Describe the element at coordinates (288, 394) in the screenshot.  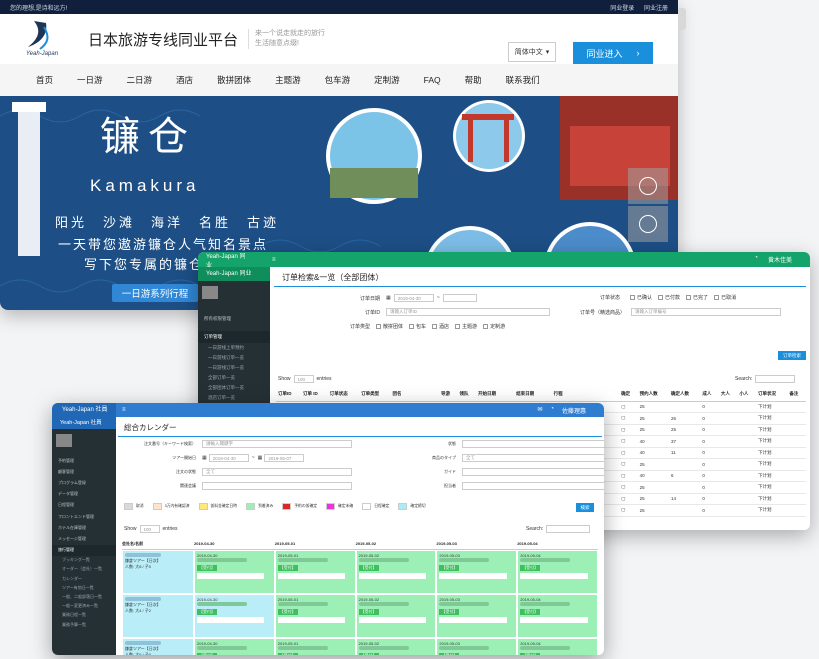
I see `col-order-id: 订单ID` at that location.